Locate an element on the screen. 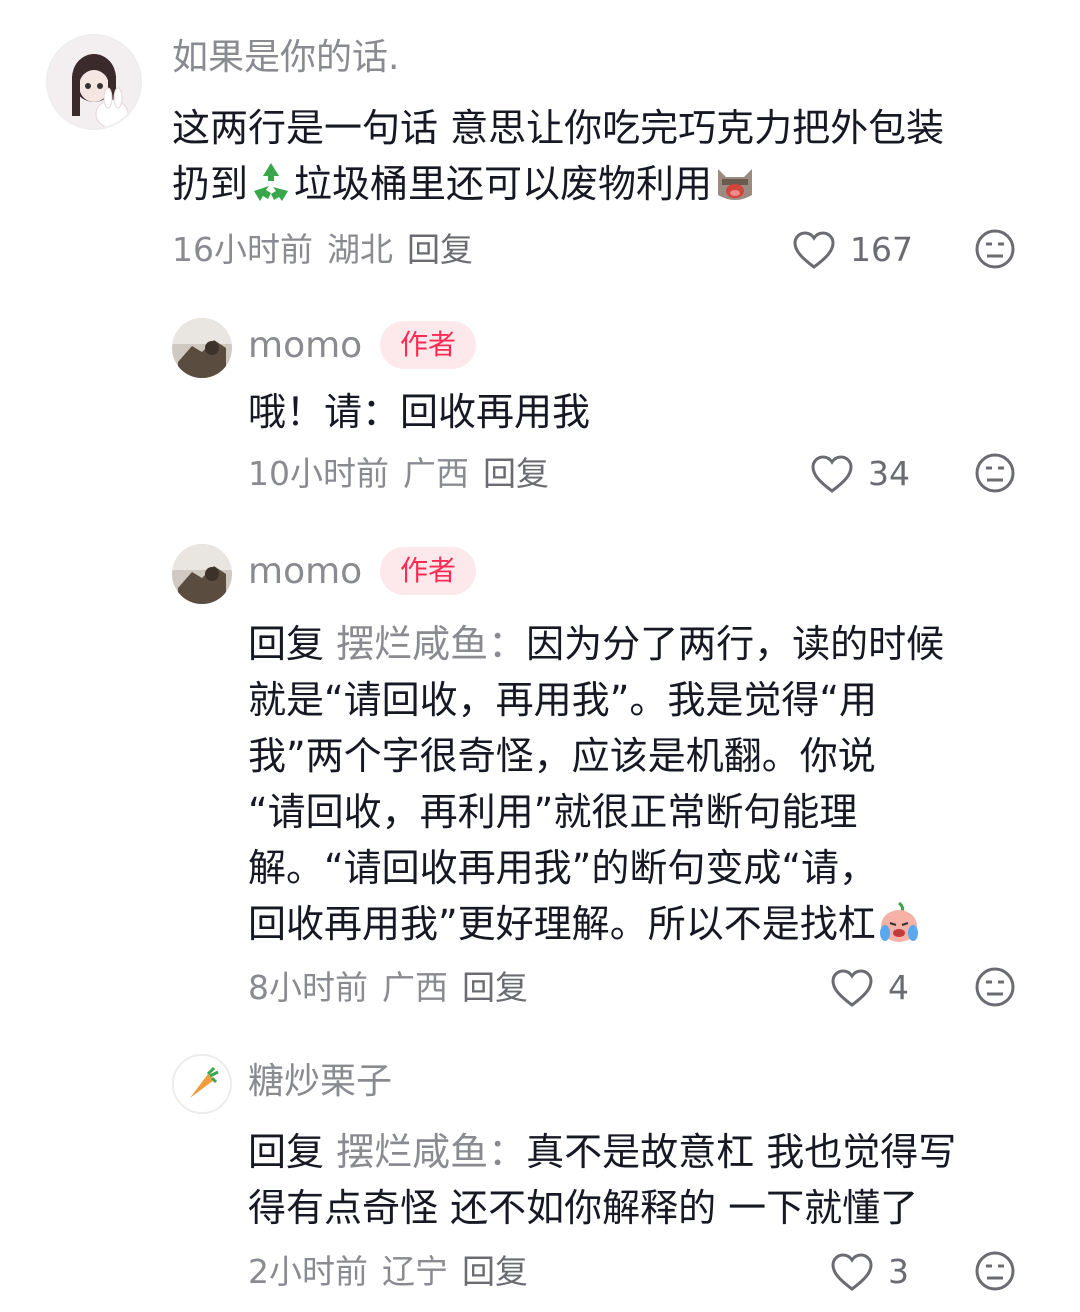 The image size is (1080, 1312). like-count: 167 is located at coordinates (881, 249).